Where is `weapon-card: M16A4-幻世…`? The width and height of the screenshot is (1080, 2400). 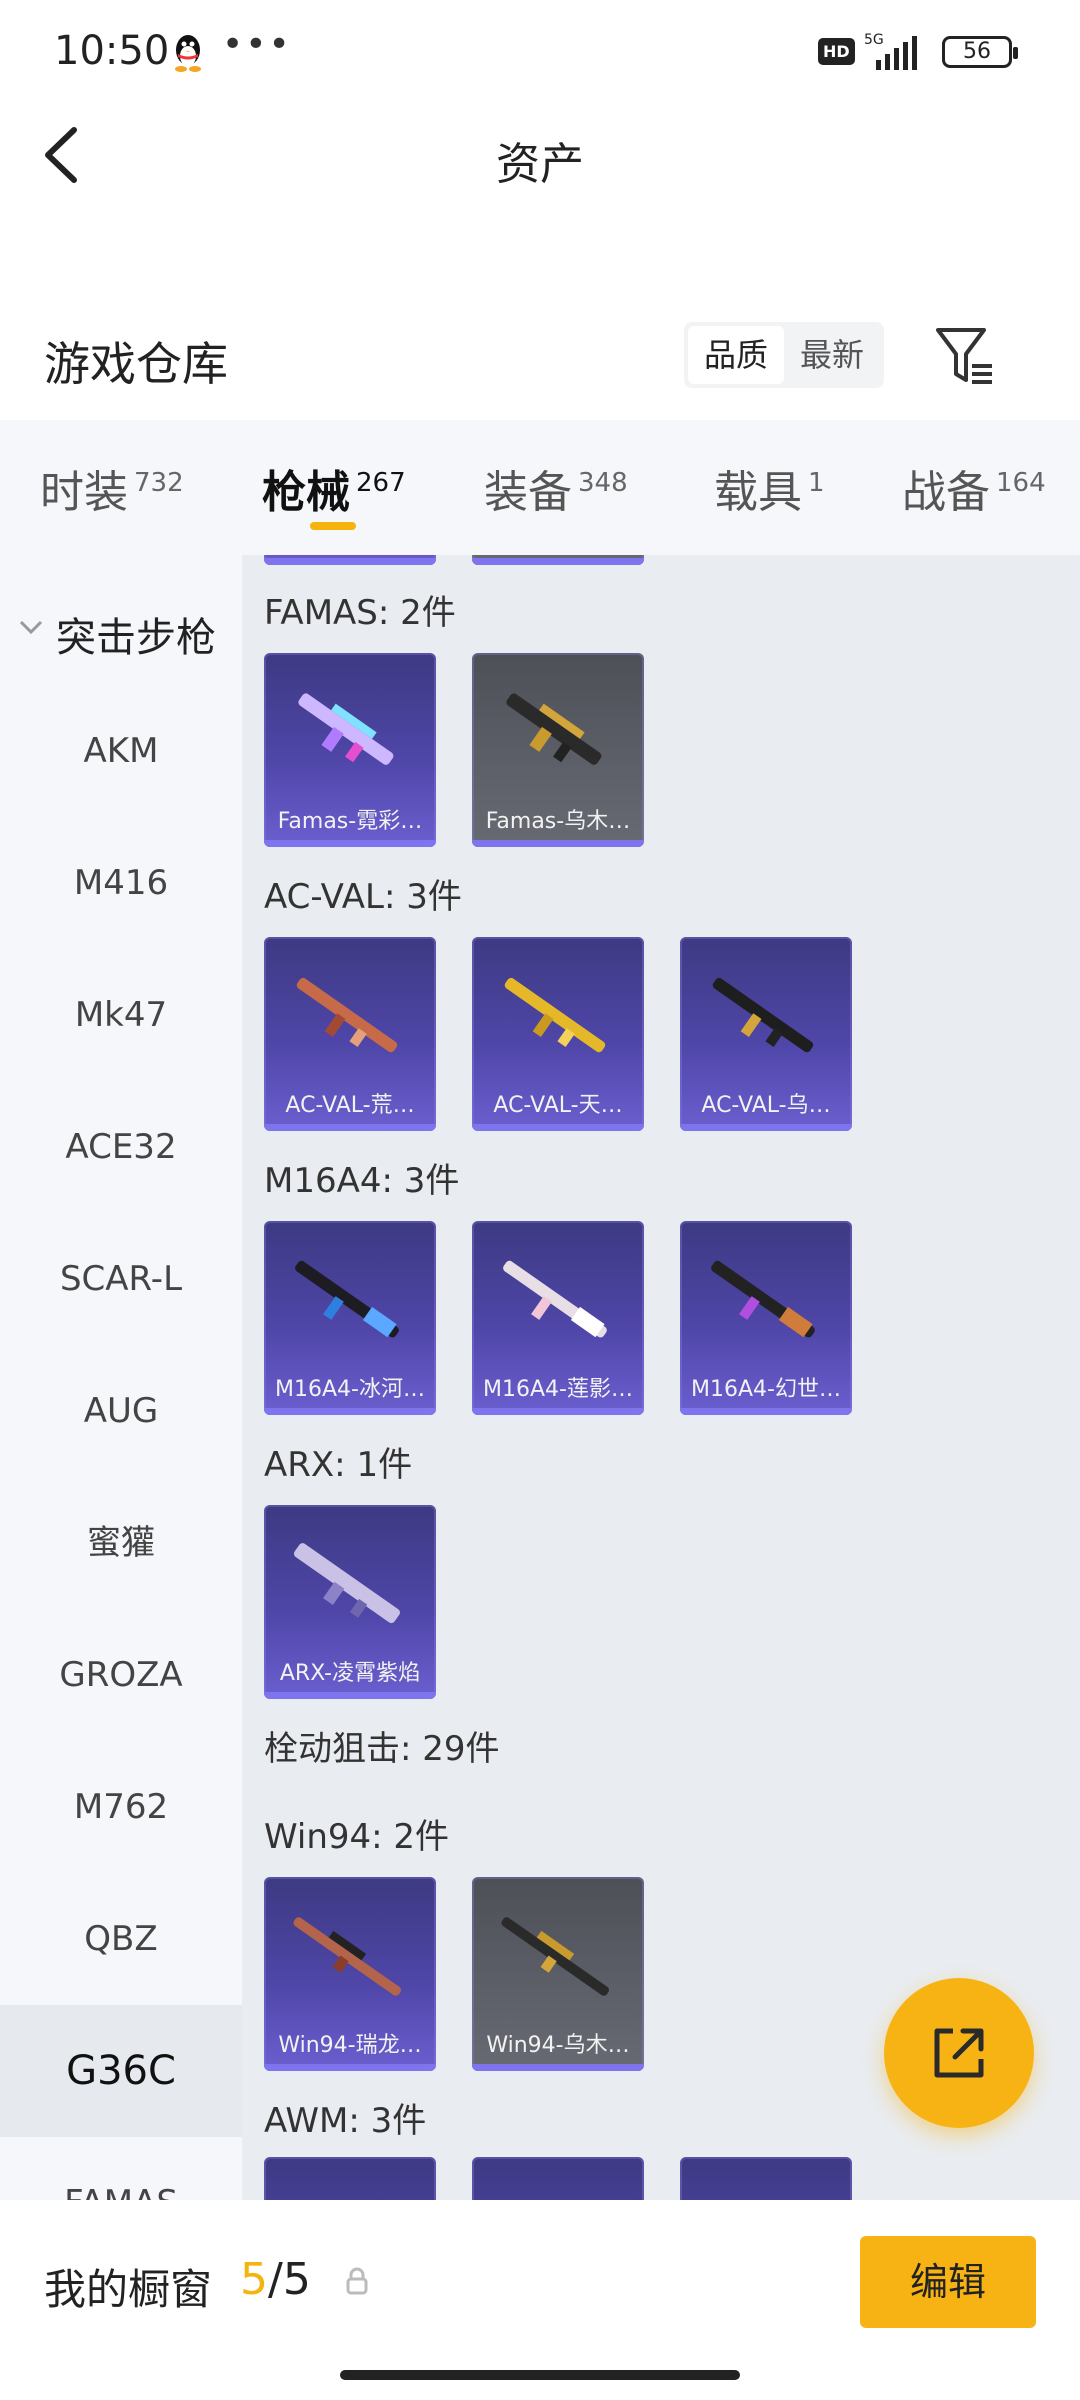
weapon-card: M16A4-幻世… is located at coordinates (766, 1318).